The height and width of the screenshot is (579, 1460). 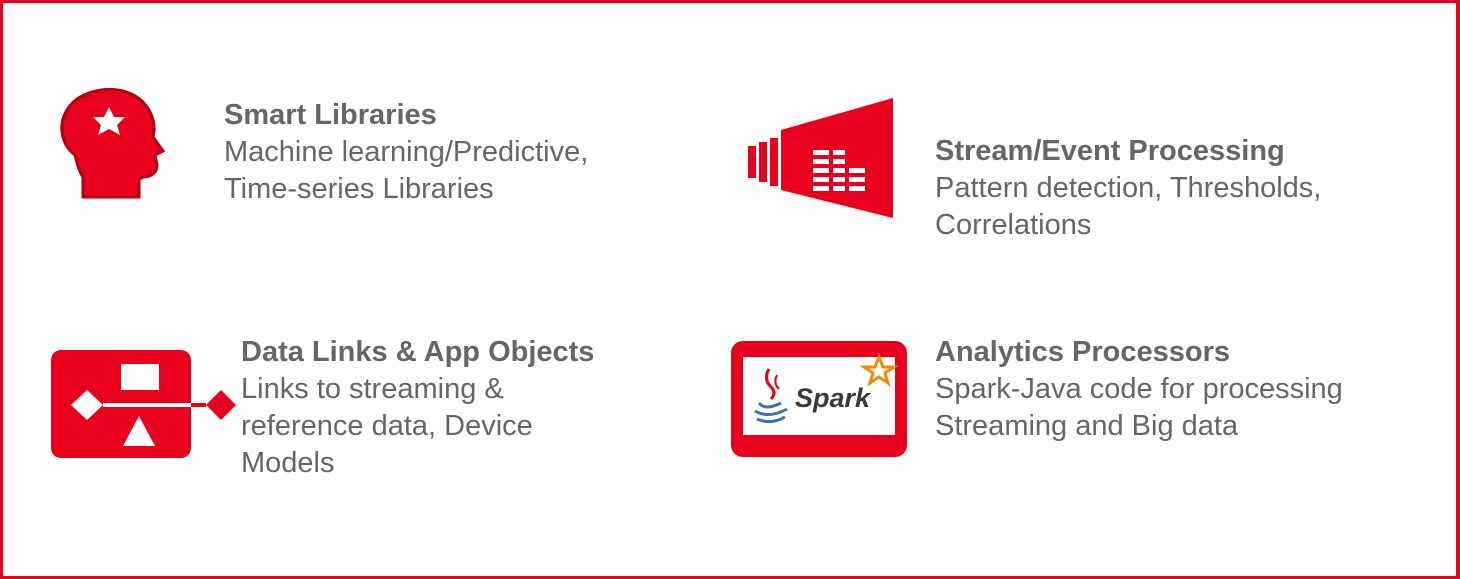 I want to click on spark-java-logo-icon: Spark, so click(x=819, y=399).